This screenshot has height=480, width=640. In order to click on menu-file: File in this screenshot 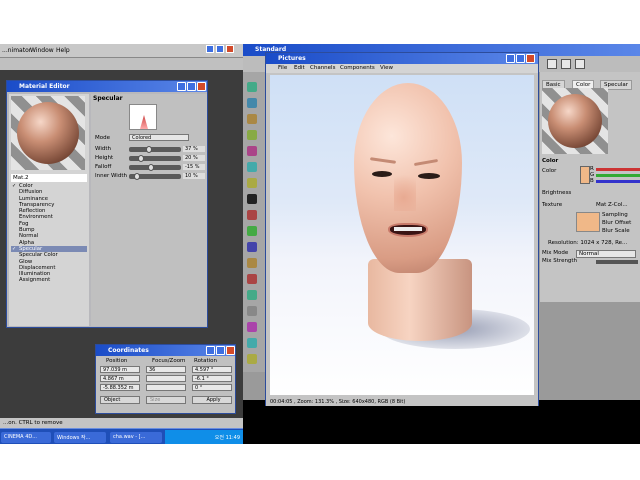, I will do `click(282, 68)`.